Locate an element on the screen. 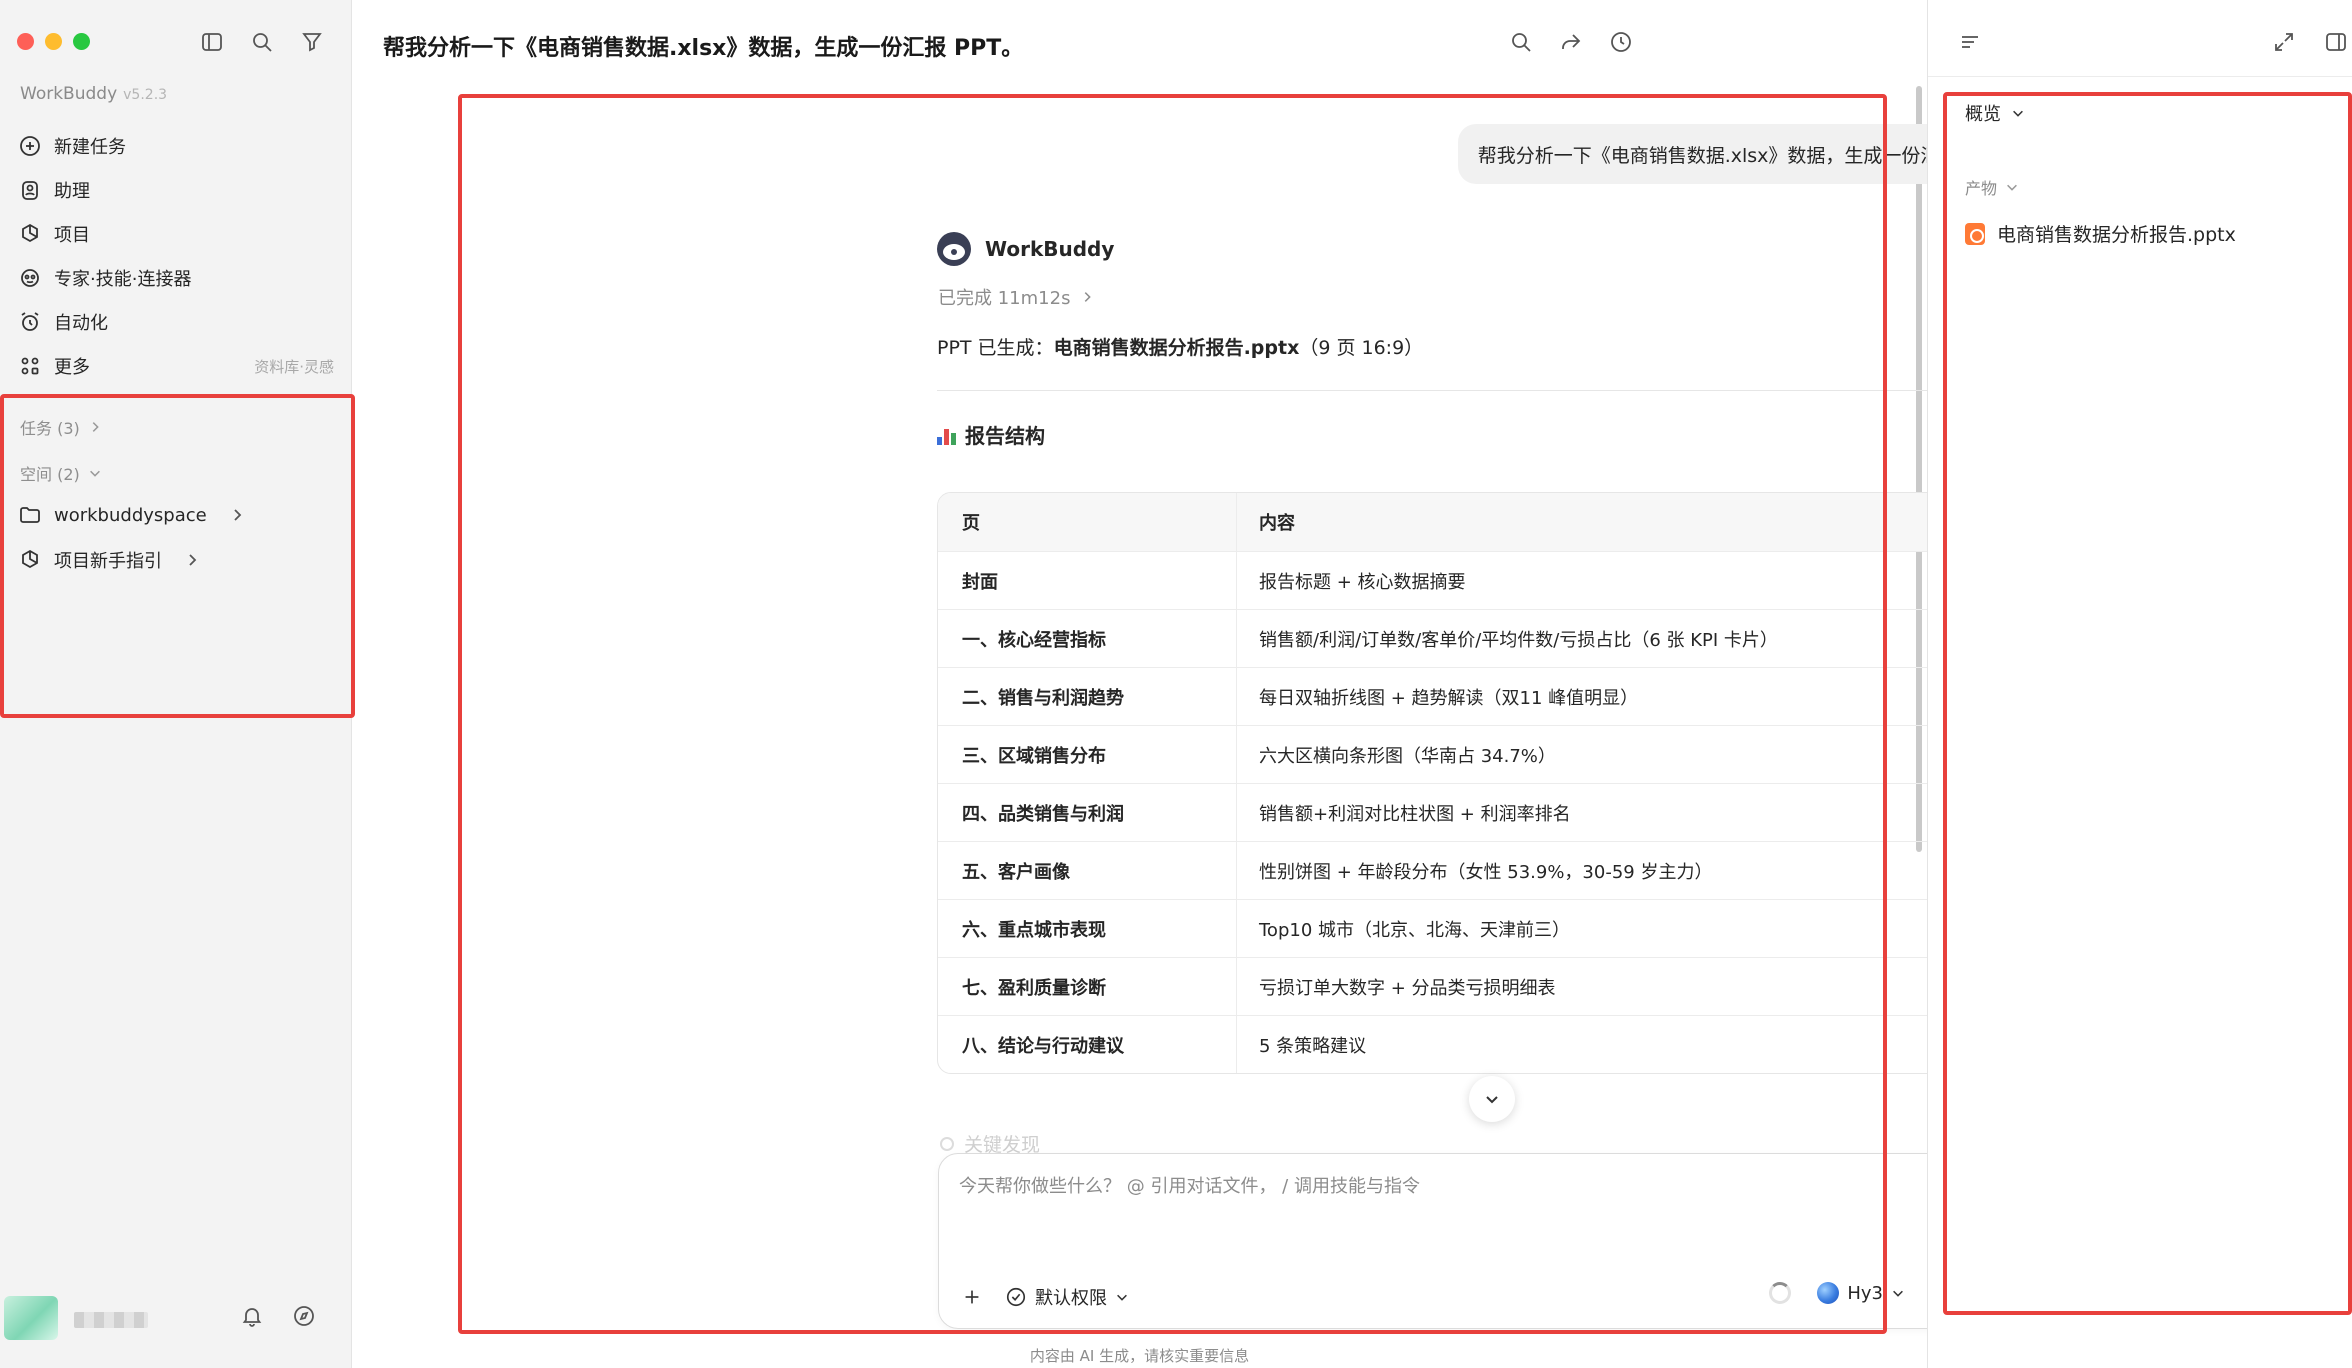 This screenshot has height=1368, width=2352. products-section-toggle: 产物 is located at coordinates (1992, 187).